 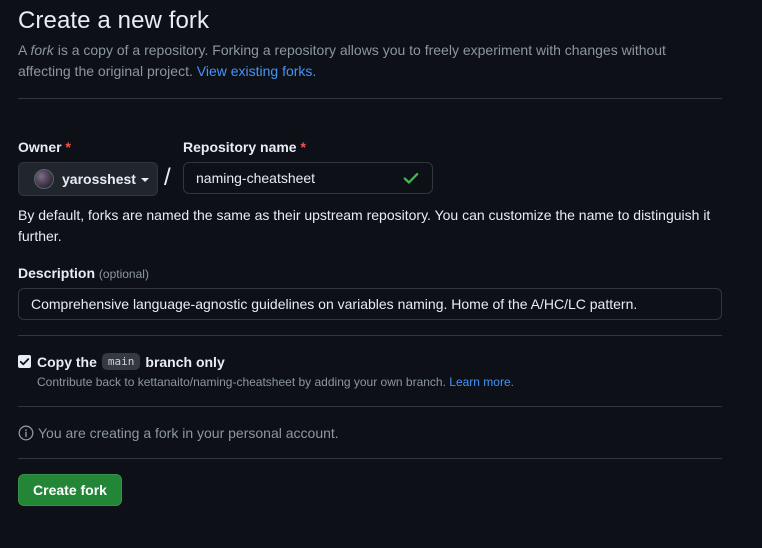 What do you see at coordinates (256, 178) in the screenshot?
I see `repo-name-value: naming-cheatsheet` at bounding box center [256, 178].